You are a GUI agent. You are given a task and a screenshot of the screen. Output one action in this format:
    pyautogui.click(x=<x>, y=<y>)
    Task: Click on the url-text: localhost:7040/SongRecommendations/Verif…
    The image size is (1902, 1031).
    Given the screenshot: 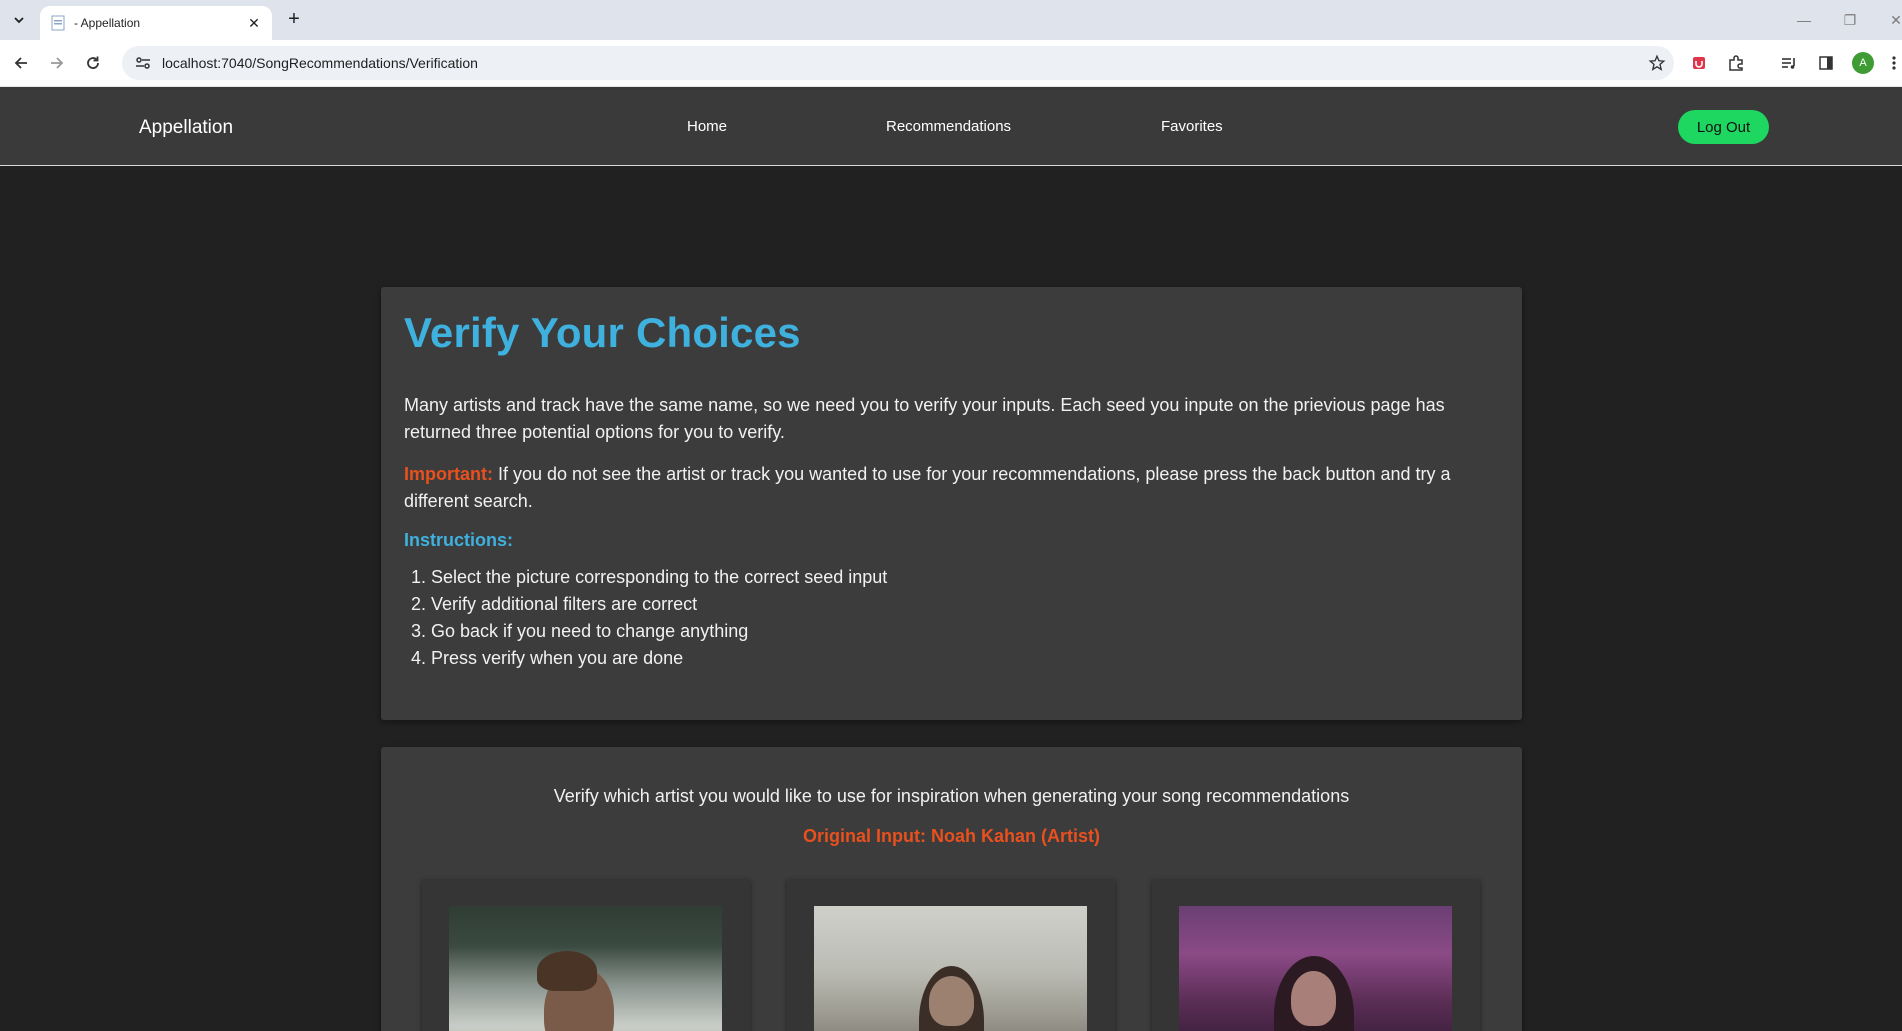 What is the action you would take?
    pyautogui.click(x=901, y=63)
    